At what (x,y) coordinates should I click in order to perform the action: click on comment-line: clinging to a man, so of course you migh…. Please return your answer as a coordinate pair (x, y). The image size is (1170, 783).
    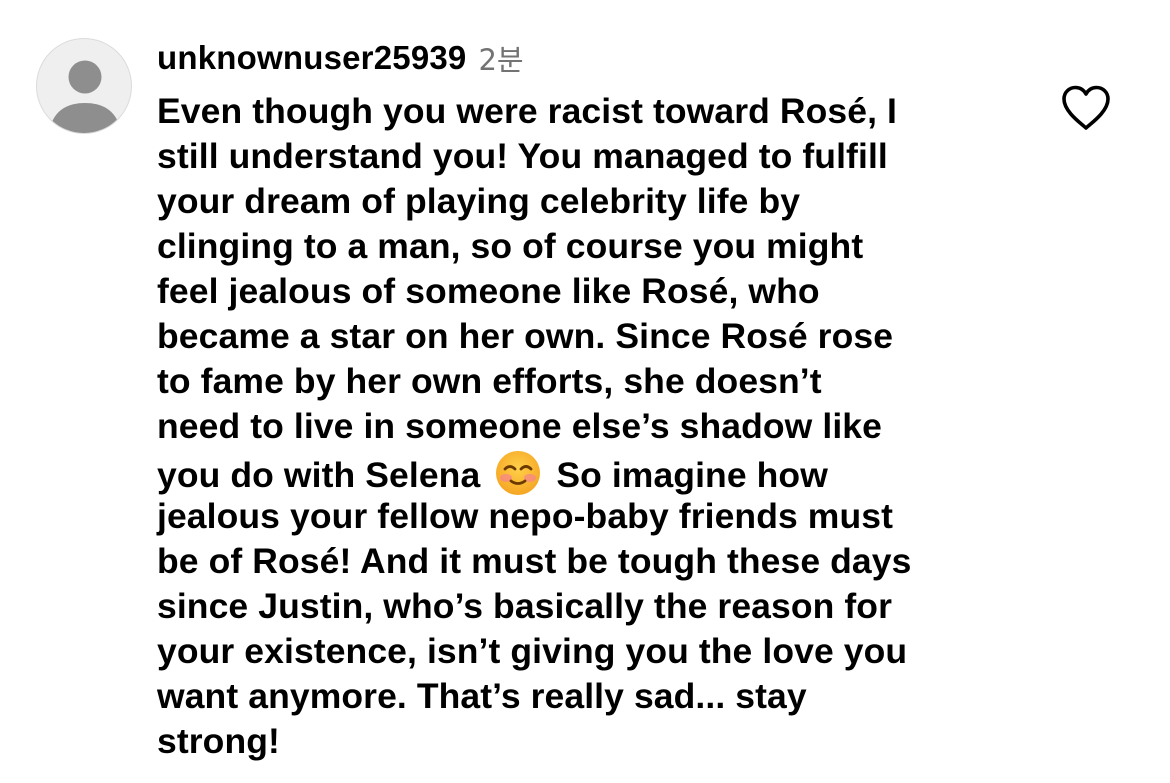
    Looking at the image, I should click on (510, 246).